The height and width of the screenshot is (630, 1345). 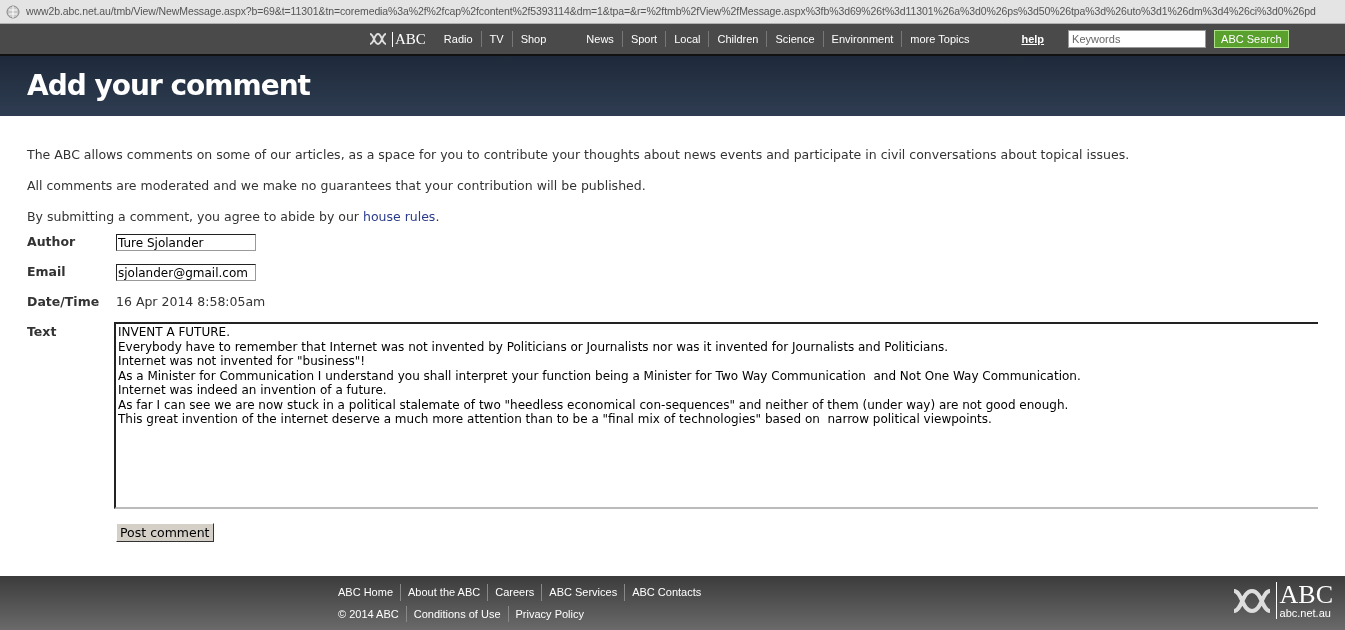 I want to click on field-label: Email, so click(x=47, y=272).